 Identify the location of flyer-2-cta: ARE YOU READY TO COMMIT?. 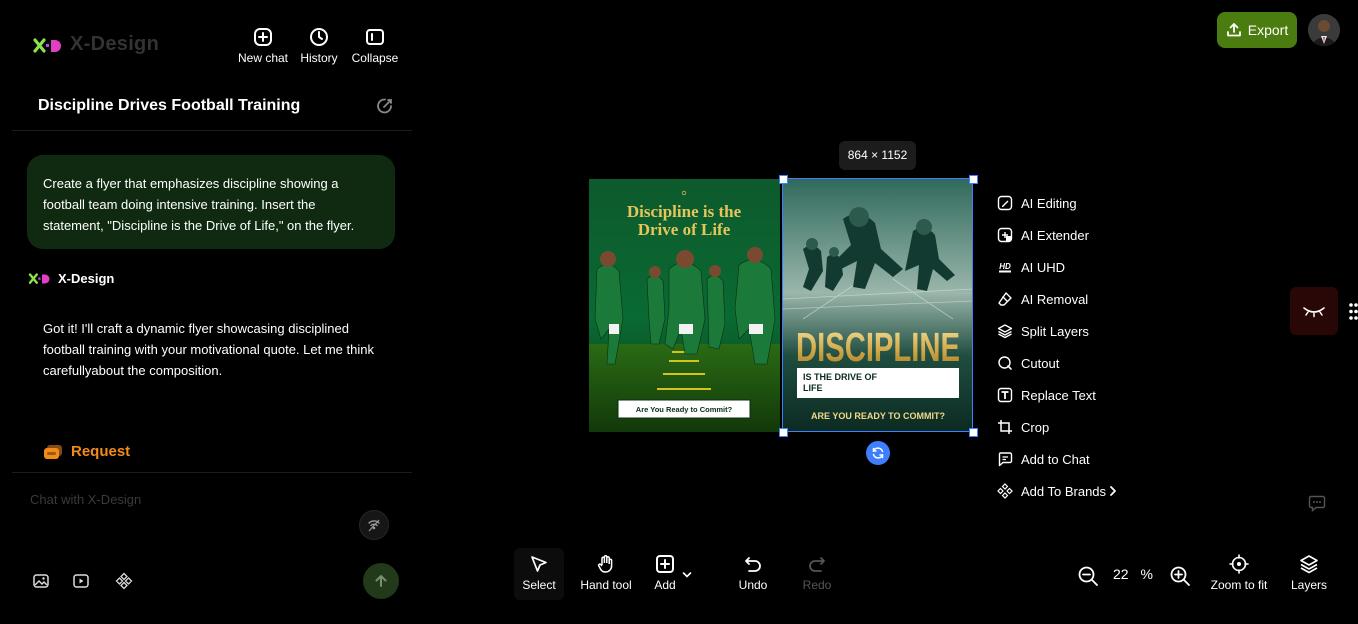
(878, 416).